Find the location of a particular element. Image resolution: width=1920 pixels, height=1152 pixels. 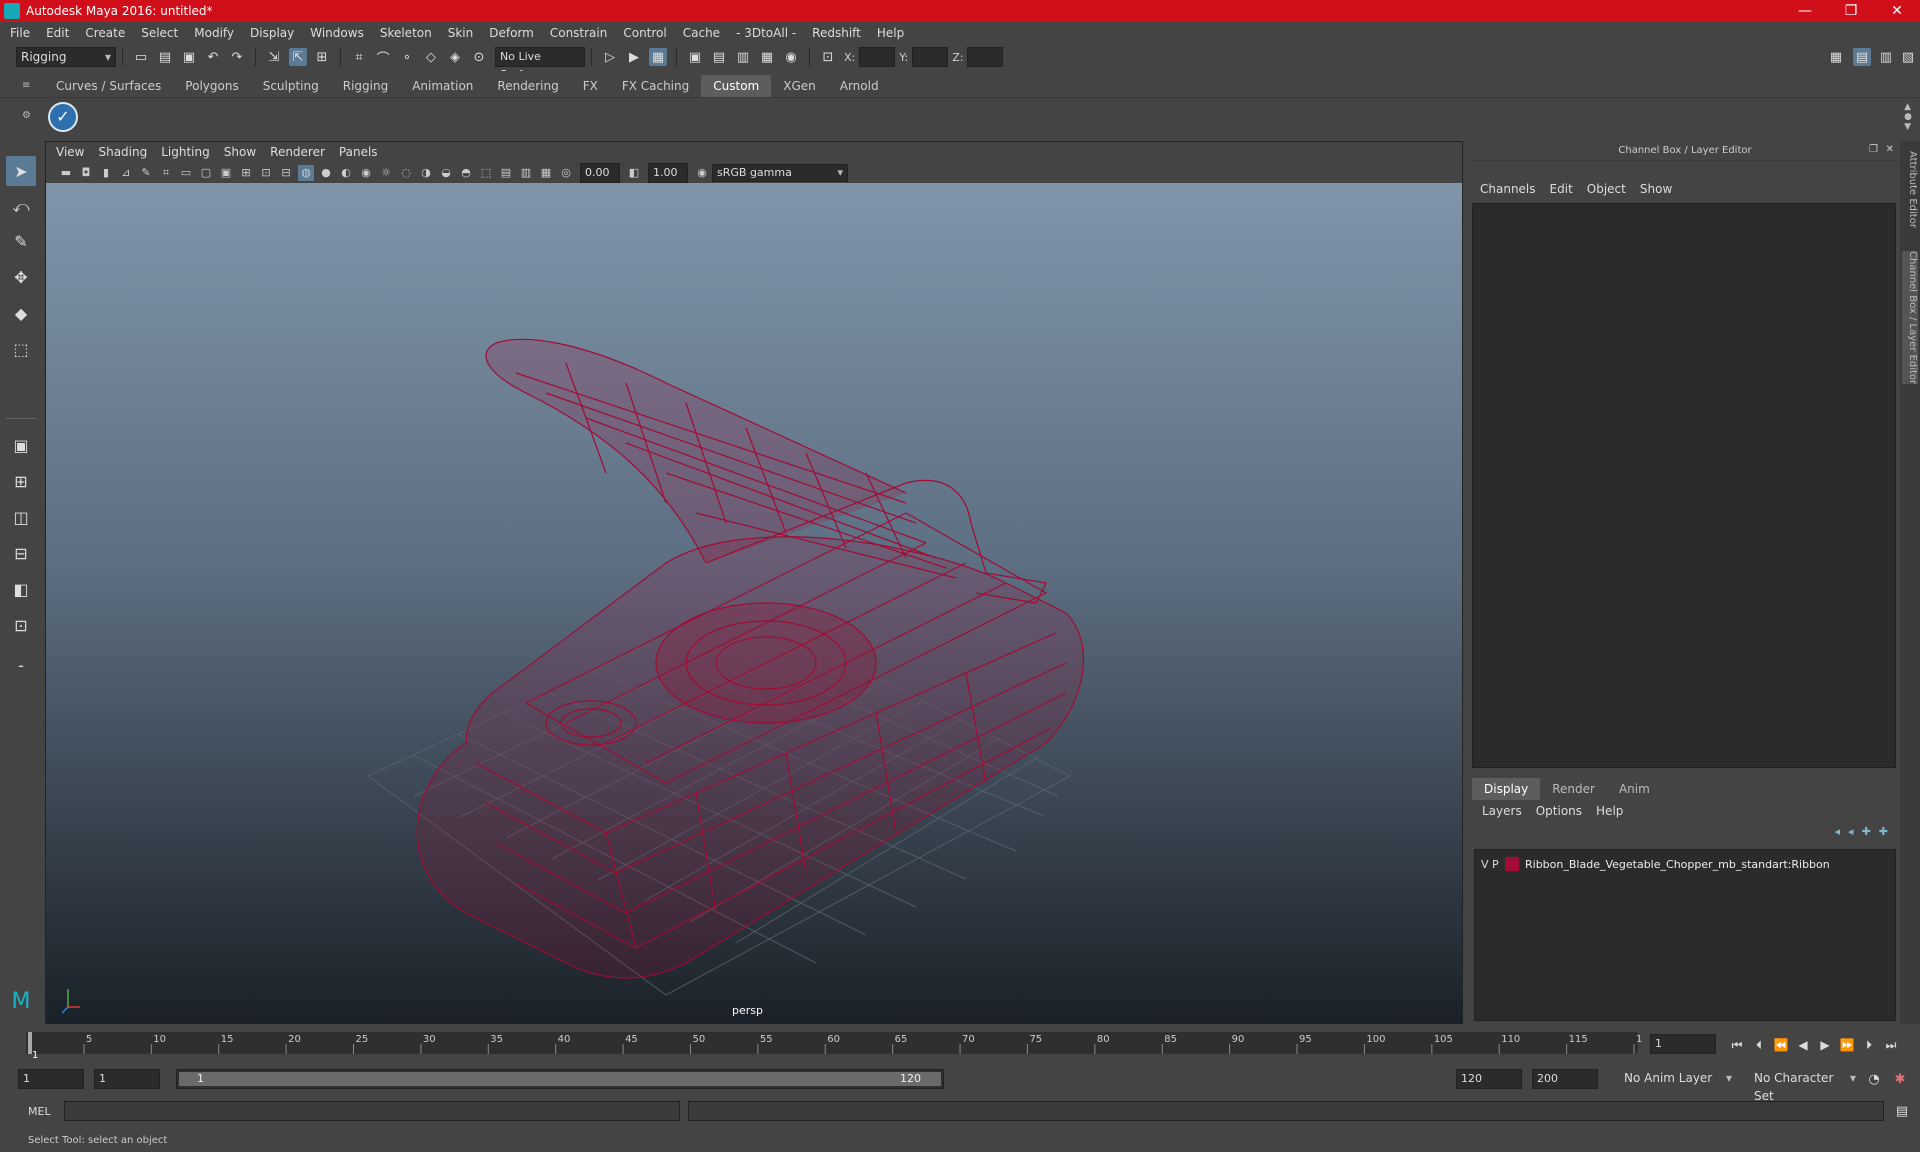

menu-create: Create is located at coordinates (105, 33).